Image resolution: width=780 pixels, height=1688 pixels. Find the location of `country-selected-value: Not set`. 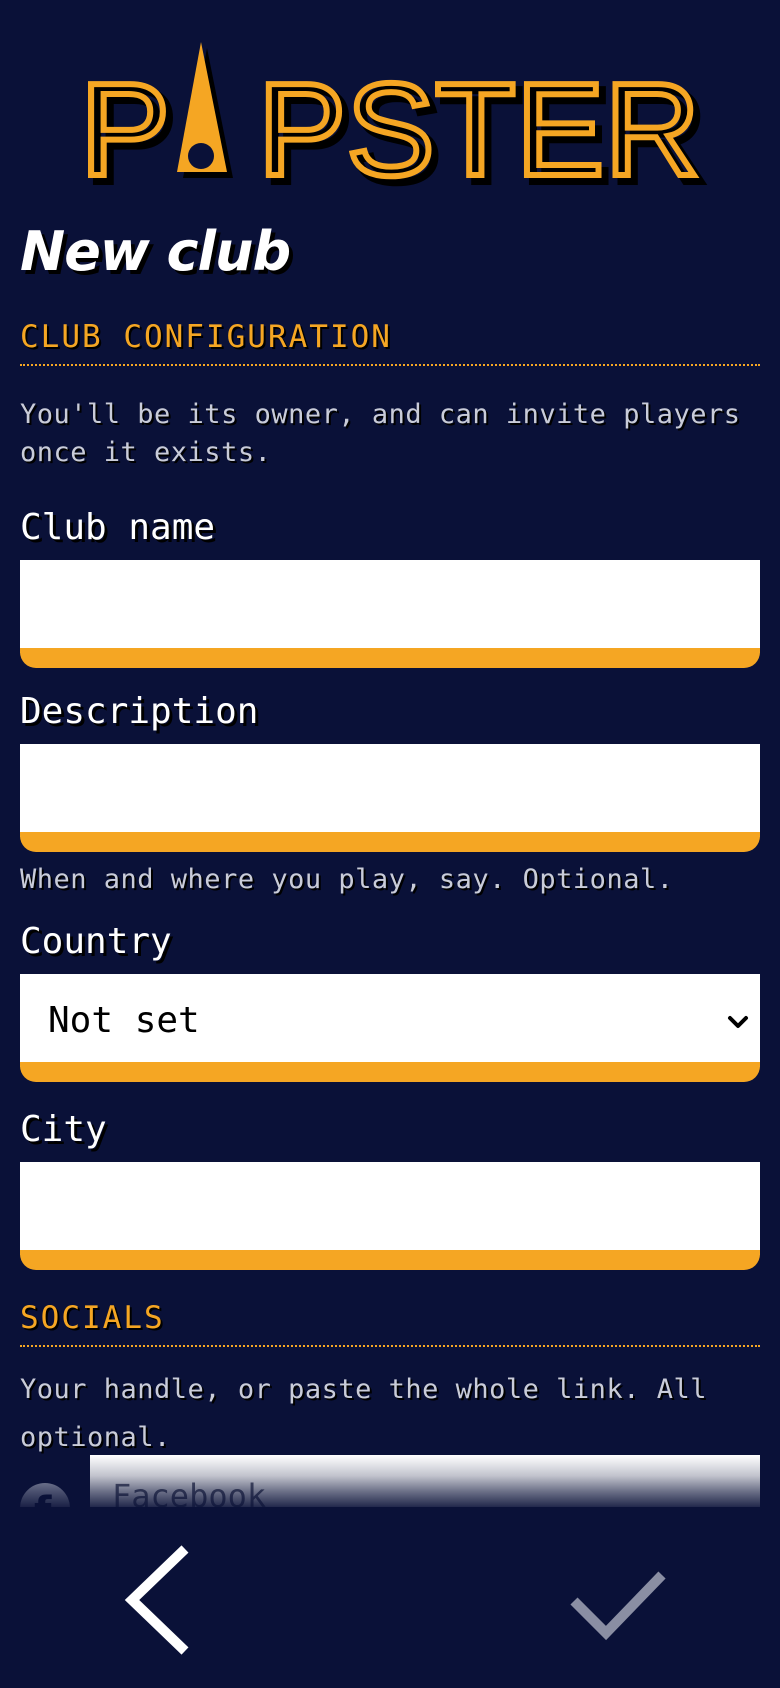

country-selected-value: Not set is located at coordinates (124, 1020).